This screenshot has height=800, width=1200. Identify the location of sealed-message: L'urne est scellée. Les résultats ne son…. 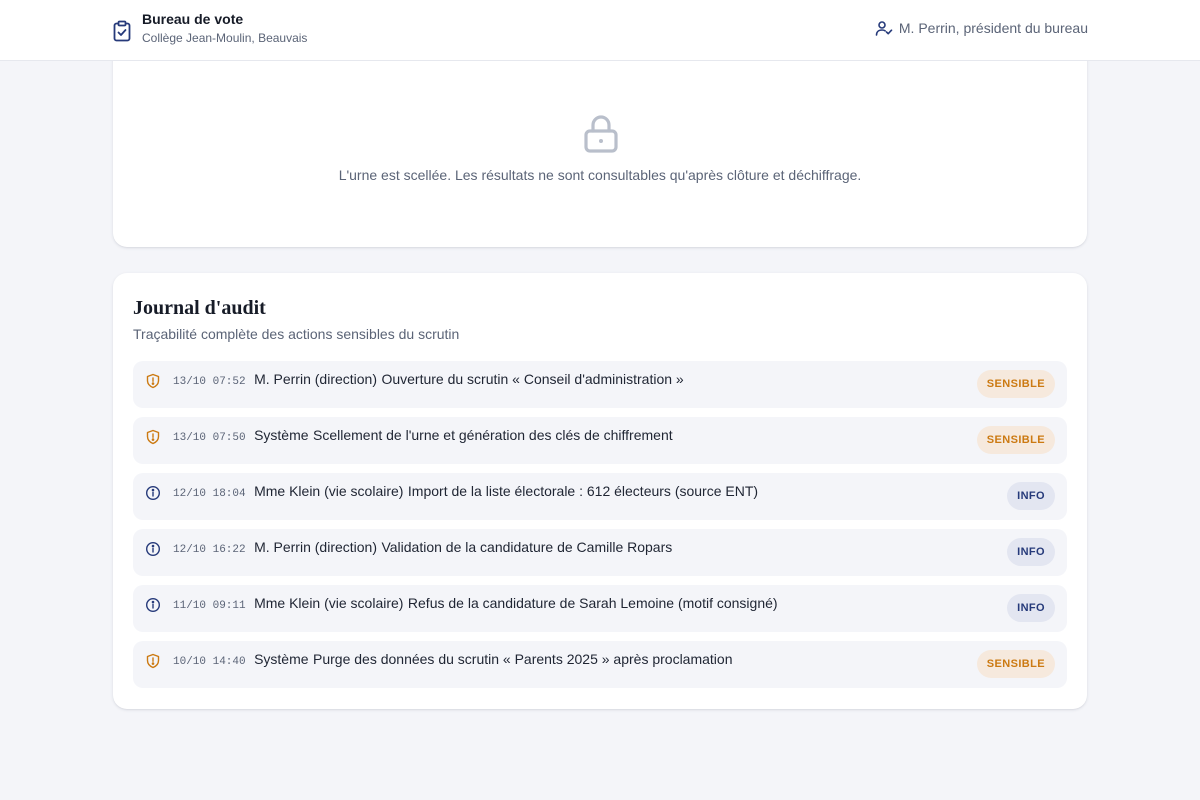
(600, 175).